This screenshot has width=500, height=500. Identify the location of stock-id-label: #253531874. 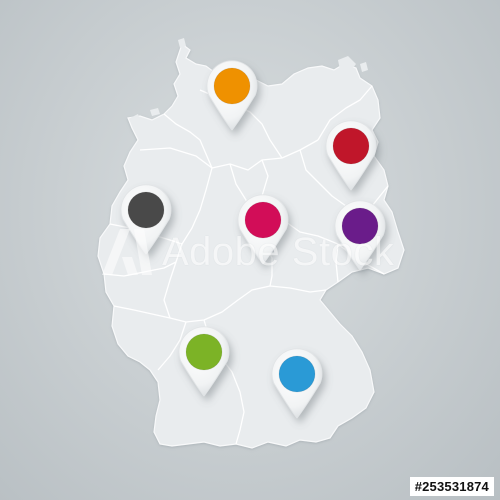
(451, 486).